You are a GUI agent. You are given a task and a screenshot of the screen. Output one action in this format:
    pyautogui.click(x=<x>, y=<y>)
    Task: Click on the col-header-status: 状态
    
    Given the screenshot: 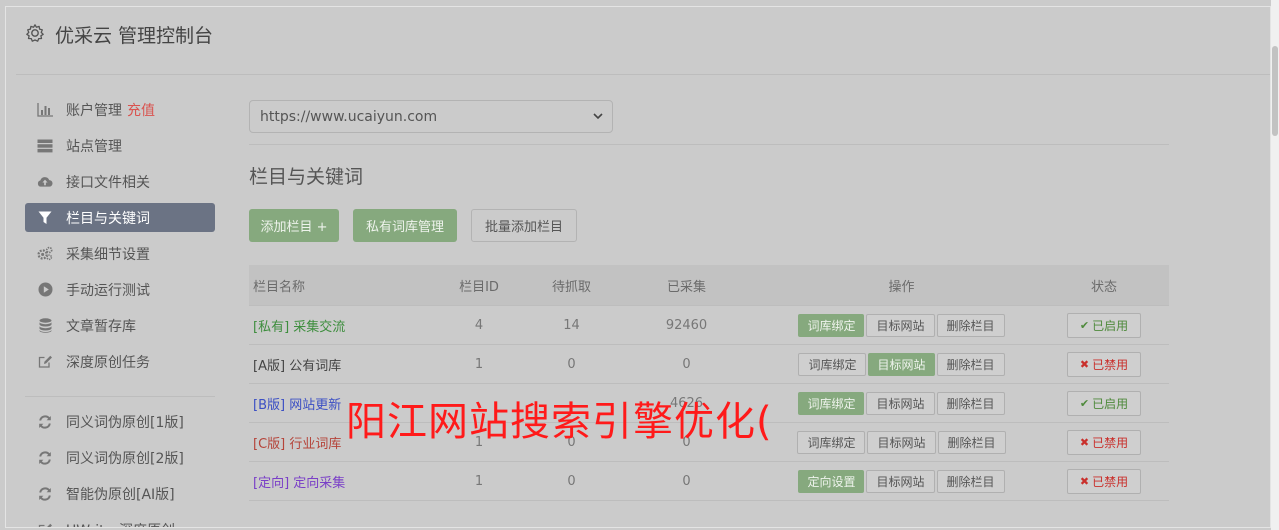 What is the action you would take?
    pyautogui.click(x=1104, y=285)
    